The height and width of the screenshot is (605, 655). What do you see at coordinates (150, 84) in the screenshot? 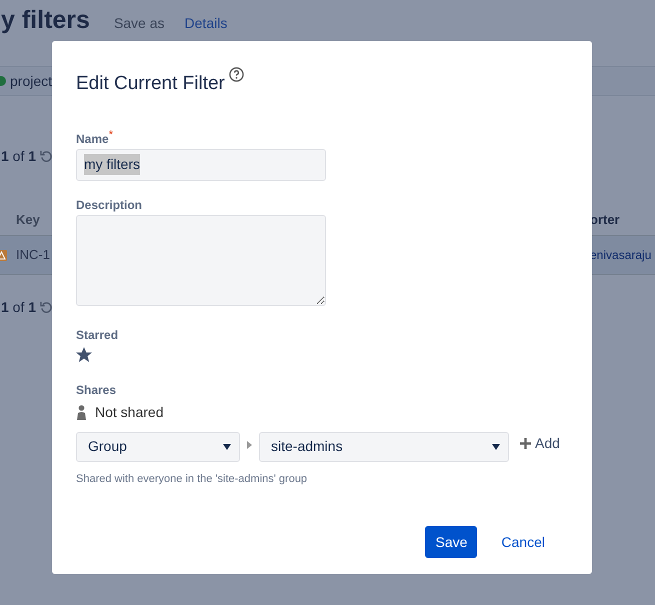
I see `dialog-title: Edit Current Filter` at bounding box center [150, 84].